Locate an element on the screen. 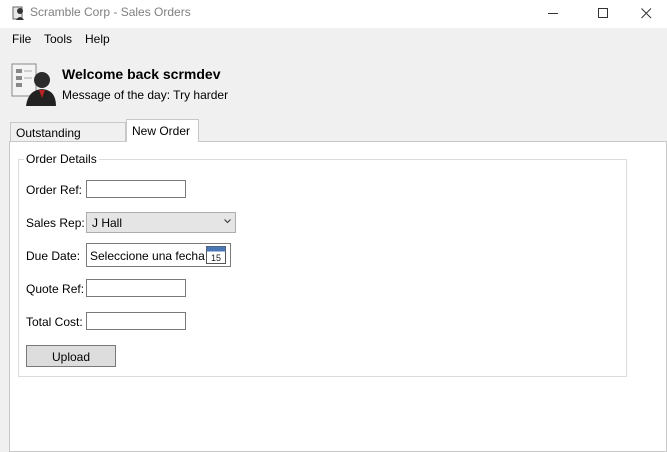 Image resolution: width=667 pixels, height=452 pixels. title-bar: Scramble Corp - Sales Orders is located at coordinates (333, 13).